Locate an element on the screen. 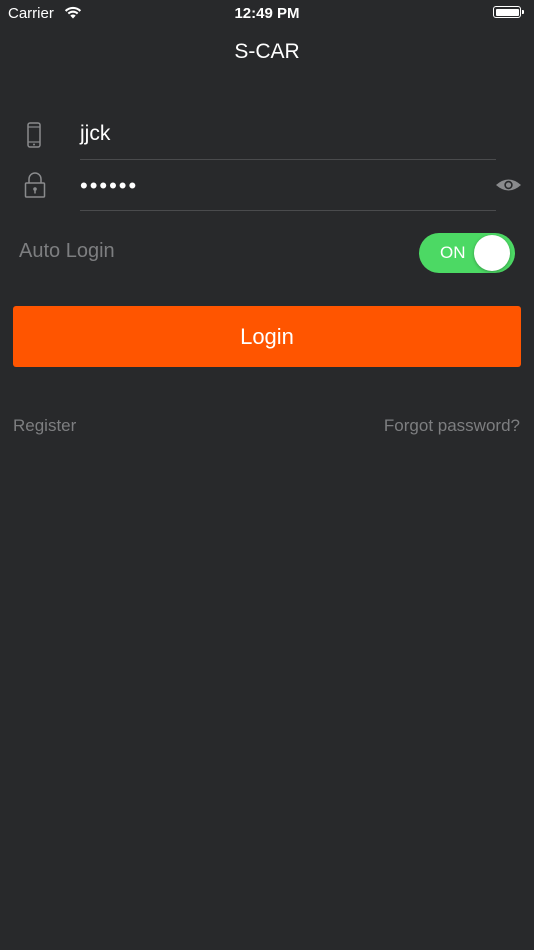  login-button-label: Login is located at coordinates (267, 336).